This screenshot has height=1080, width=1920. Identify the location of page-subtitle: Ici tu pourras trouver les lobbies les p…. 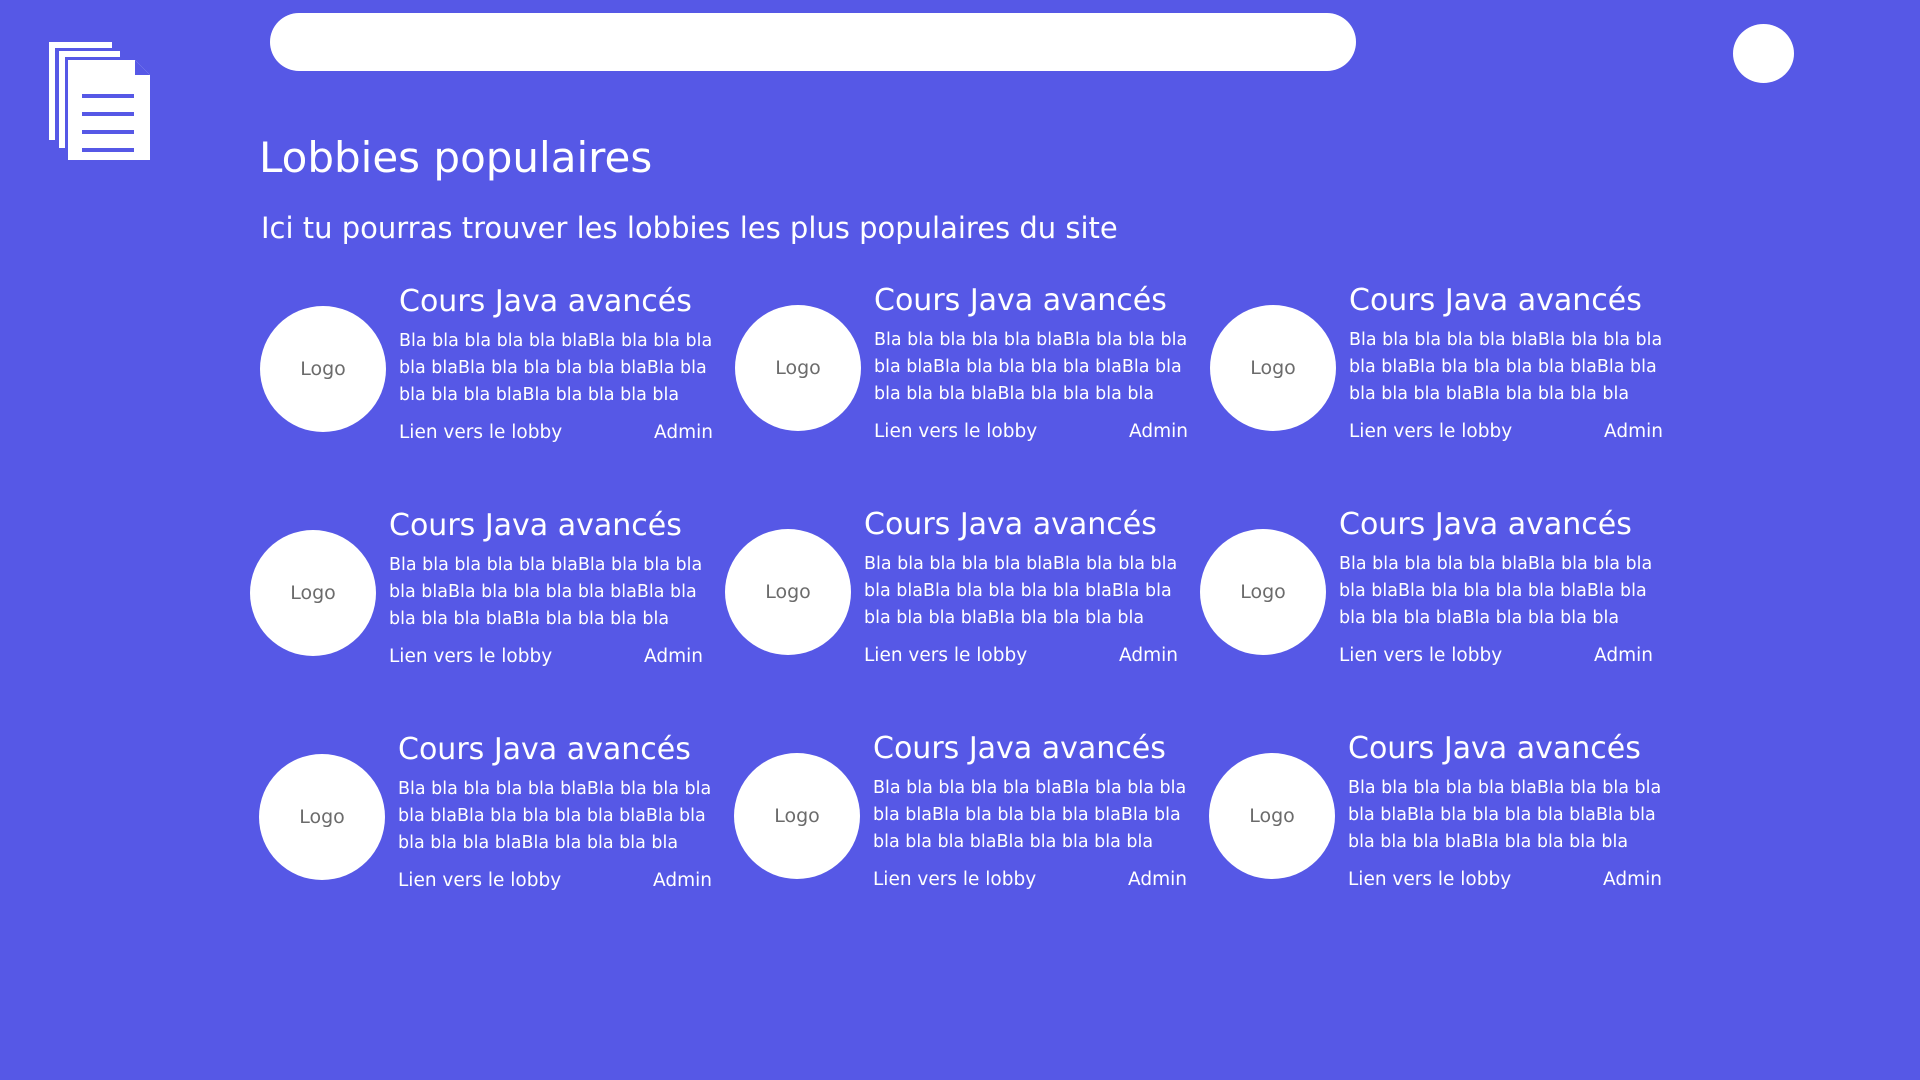
(689, 228).